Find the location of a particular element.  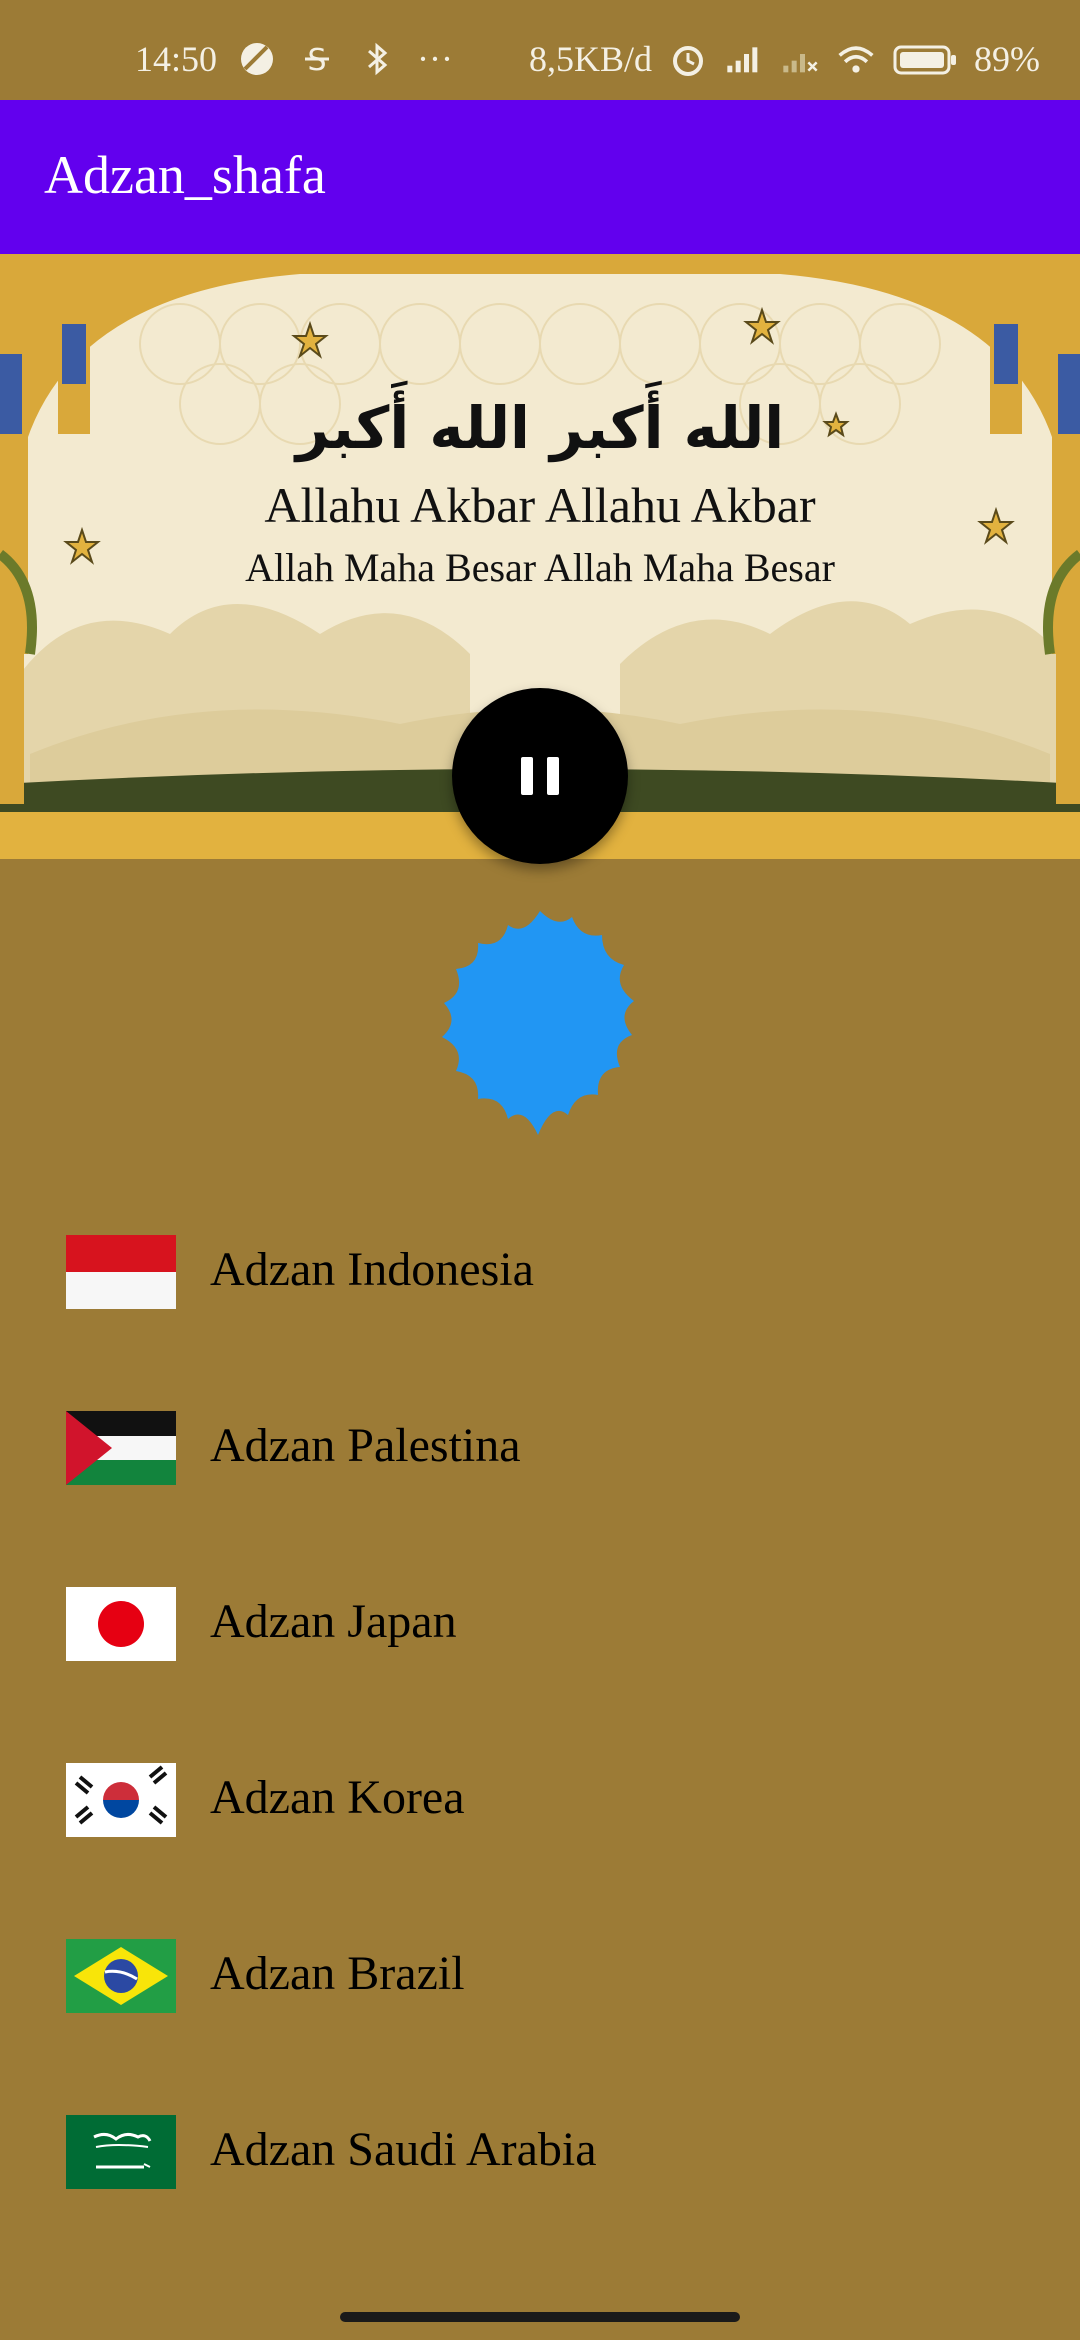

list-item-label: Adzan Korea is located at coordinates (337, 1797).